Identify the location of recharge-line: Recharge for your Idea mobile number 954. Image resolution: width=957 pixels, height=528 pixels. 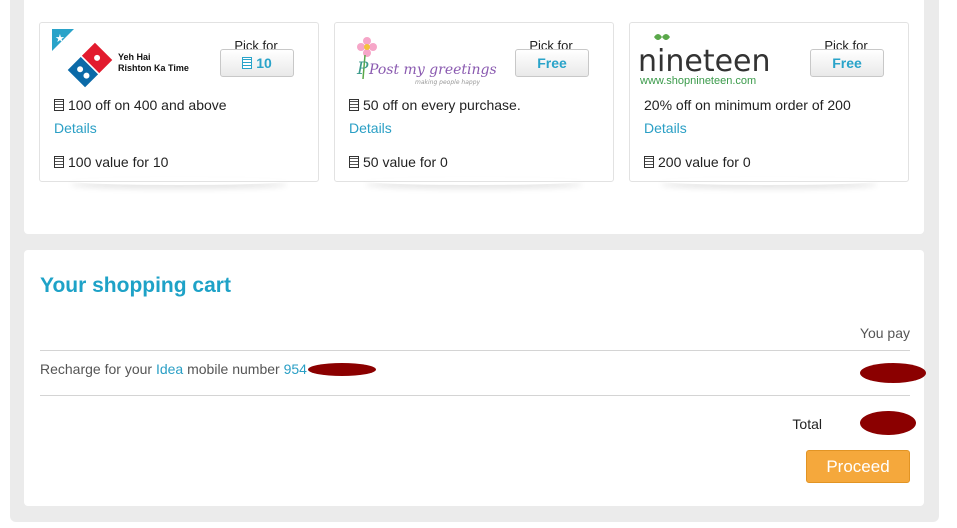
(173, 369).